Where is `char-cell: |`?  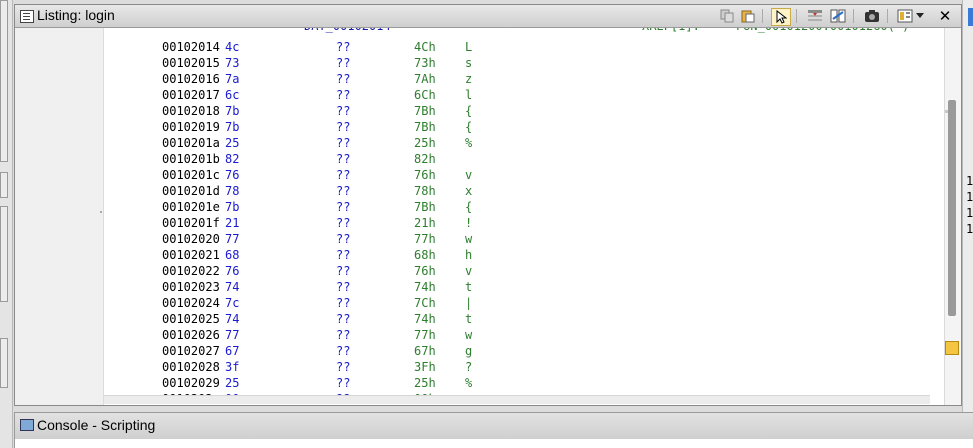 char-cell: | is located at coordinates (469, 303).